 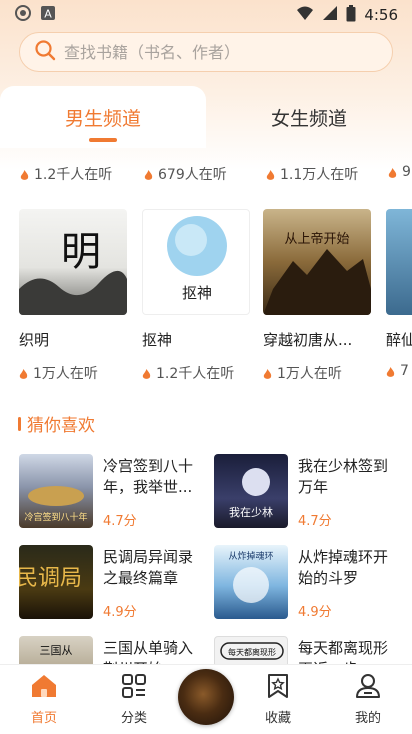 I want to click on book-cover: 民调局, so click(x=56, y=582).